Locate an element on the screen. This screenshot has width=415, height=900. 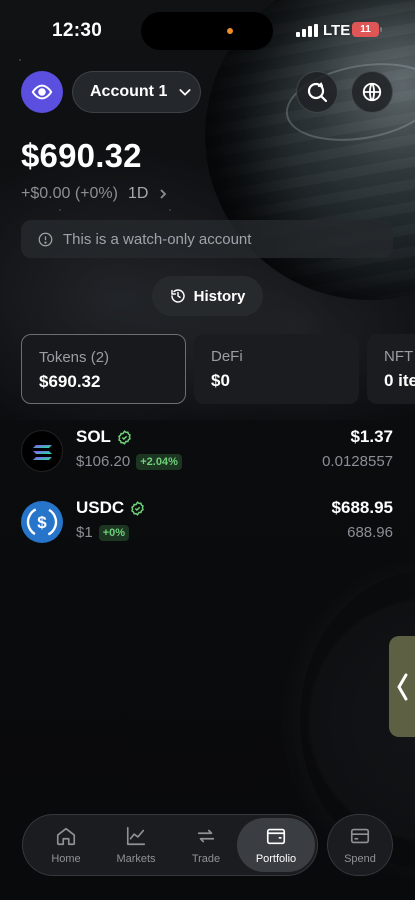
portfolio-tabs: Tokens (2) $690.32 DeFi $0 NFT 0 ite is located at coordinates (218, 369).